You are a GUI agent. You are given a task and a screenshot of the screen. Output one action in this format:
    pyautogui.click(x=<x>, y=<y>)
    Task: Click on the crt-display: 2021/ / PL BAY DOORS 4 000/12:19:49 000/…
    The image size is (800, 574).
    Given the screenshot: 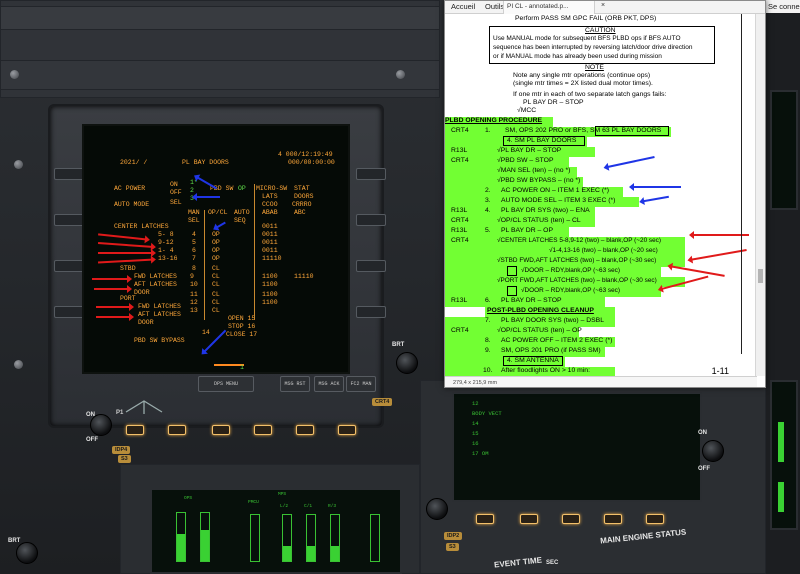 What is the action you would take?
    pyautogui.click(x=216, y=249)
    